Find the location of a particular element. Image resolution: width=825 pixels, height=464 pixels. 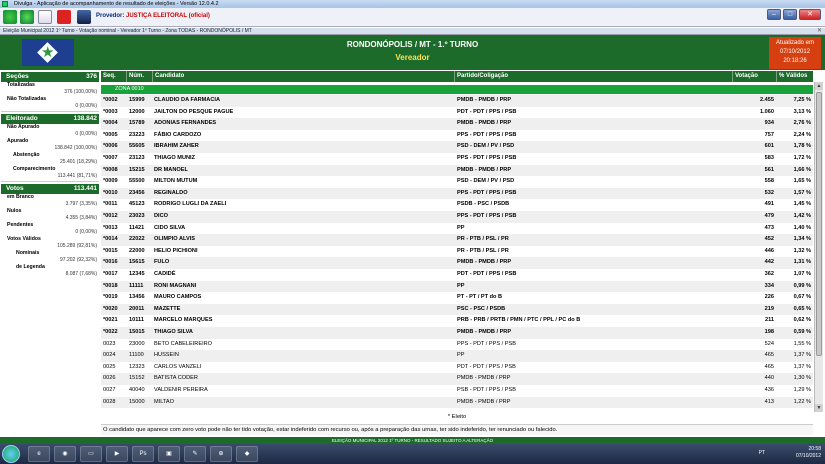

votos-header: Votos 113.441 is located at coordinates (50, 189).